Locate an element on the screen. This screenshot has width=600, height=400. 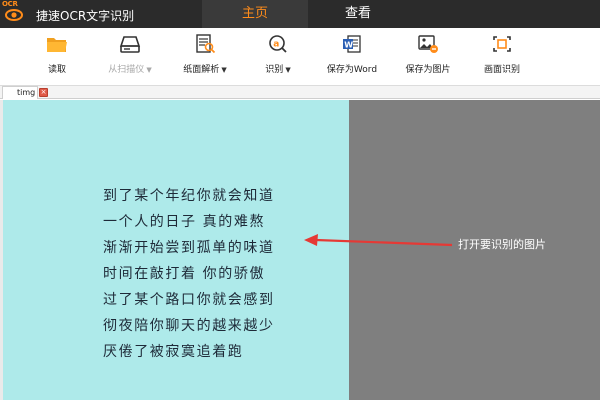
scanner-icon is located at coordinates (130, 45).